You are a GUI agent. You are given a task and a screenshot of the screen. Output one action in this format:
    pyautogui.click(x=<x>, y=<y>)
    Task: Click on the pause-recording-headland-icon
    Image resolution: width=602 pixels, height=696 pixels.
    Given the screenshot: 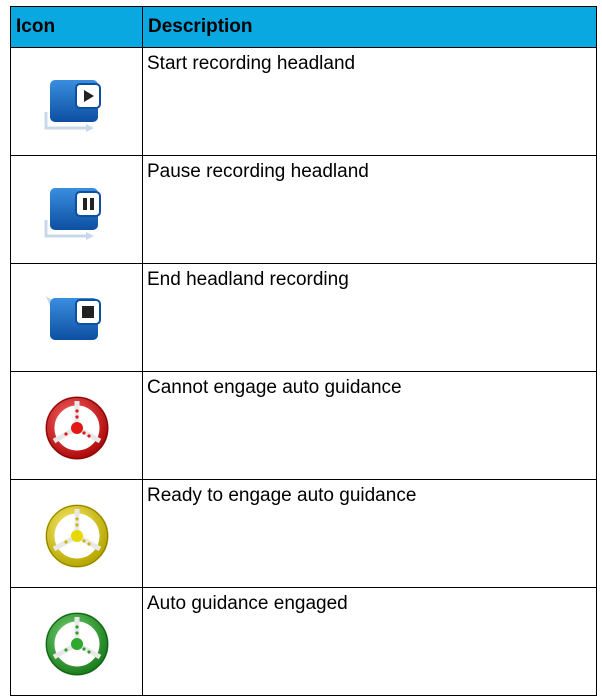 What is the action you would take?
    pyautogui.click(x=72, y=213)
    